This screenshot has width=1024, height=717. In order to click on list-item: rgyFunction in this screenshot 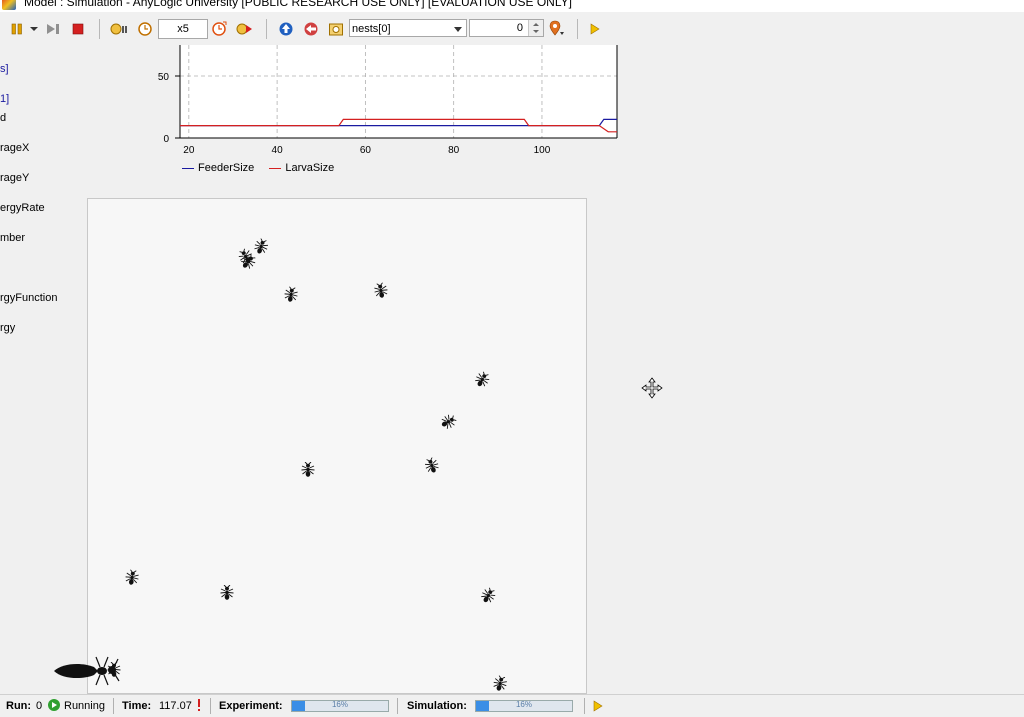, I will do `click(28, 298)`.